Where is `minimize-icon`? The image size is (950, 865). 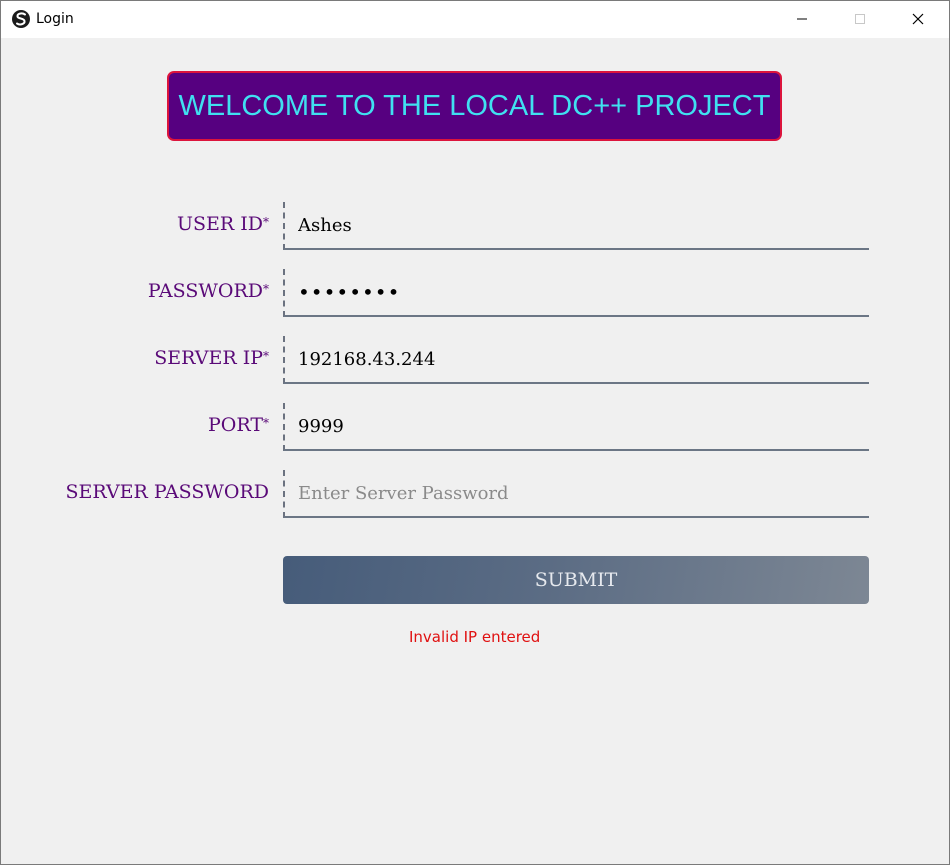 minimize-icon is located at coordinates (802, 19).